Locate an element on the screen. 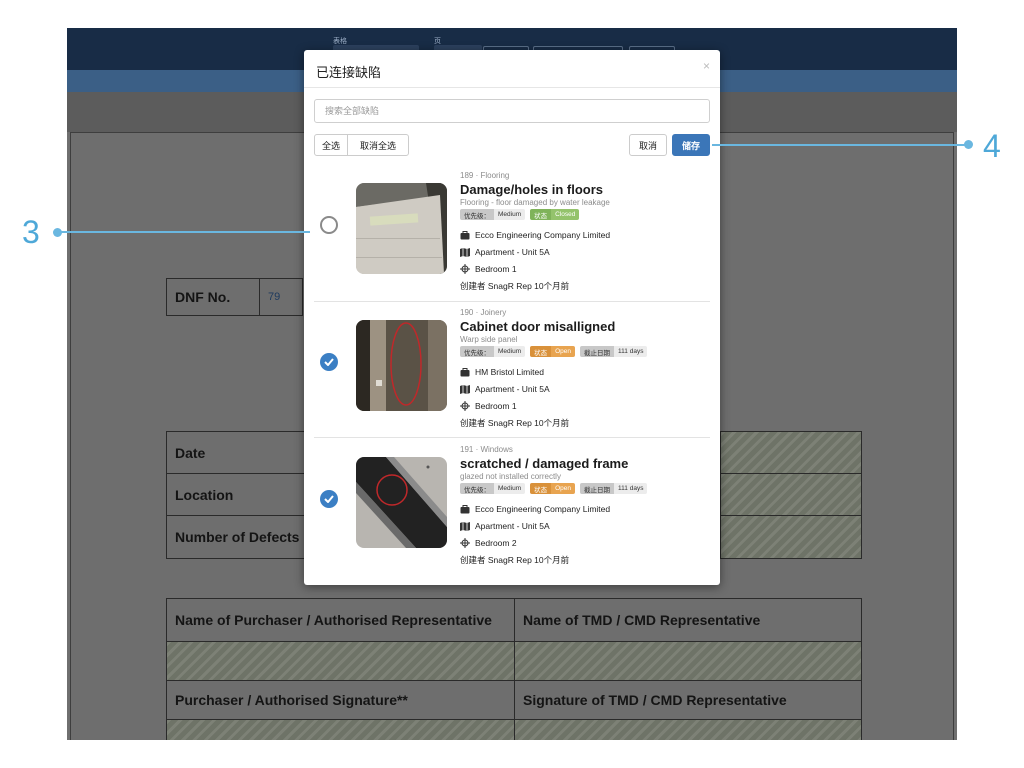 Image resolution: width=1024 pixels, height=768 pixels. due-value: 111 days is located at coordinates (631, 351).